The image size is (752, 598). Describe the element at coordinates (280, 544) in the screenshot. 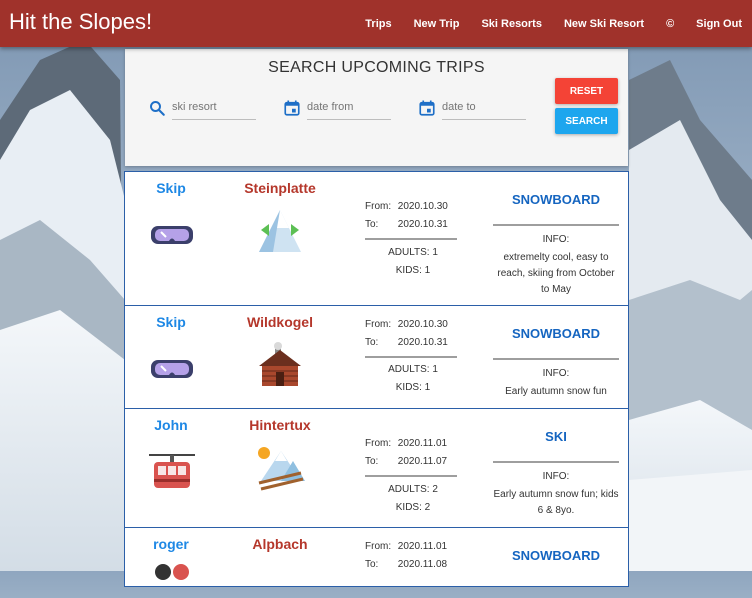

I see `trip-resort: Alpbach` at that location.